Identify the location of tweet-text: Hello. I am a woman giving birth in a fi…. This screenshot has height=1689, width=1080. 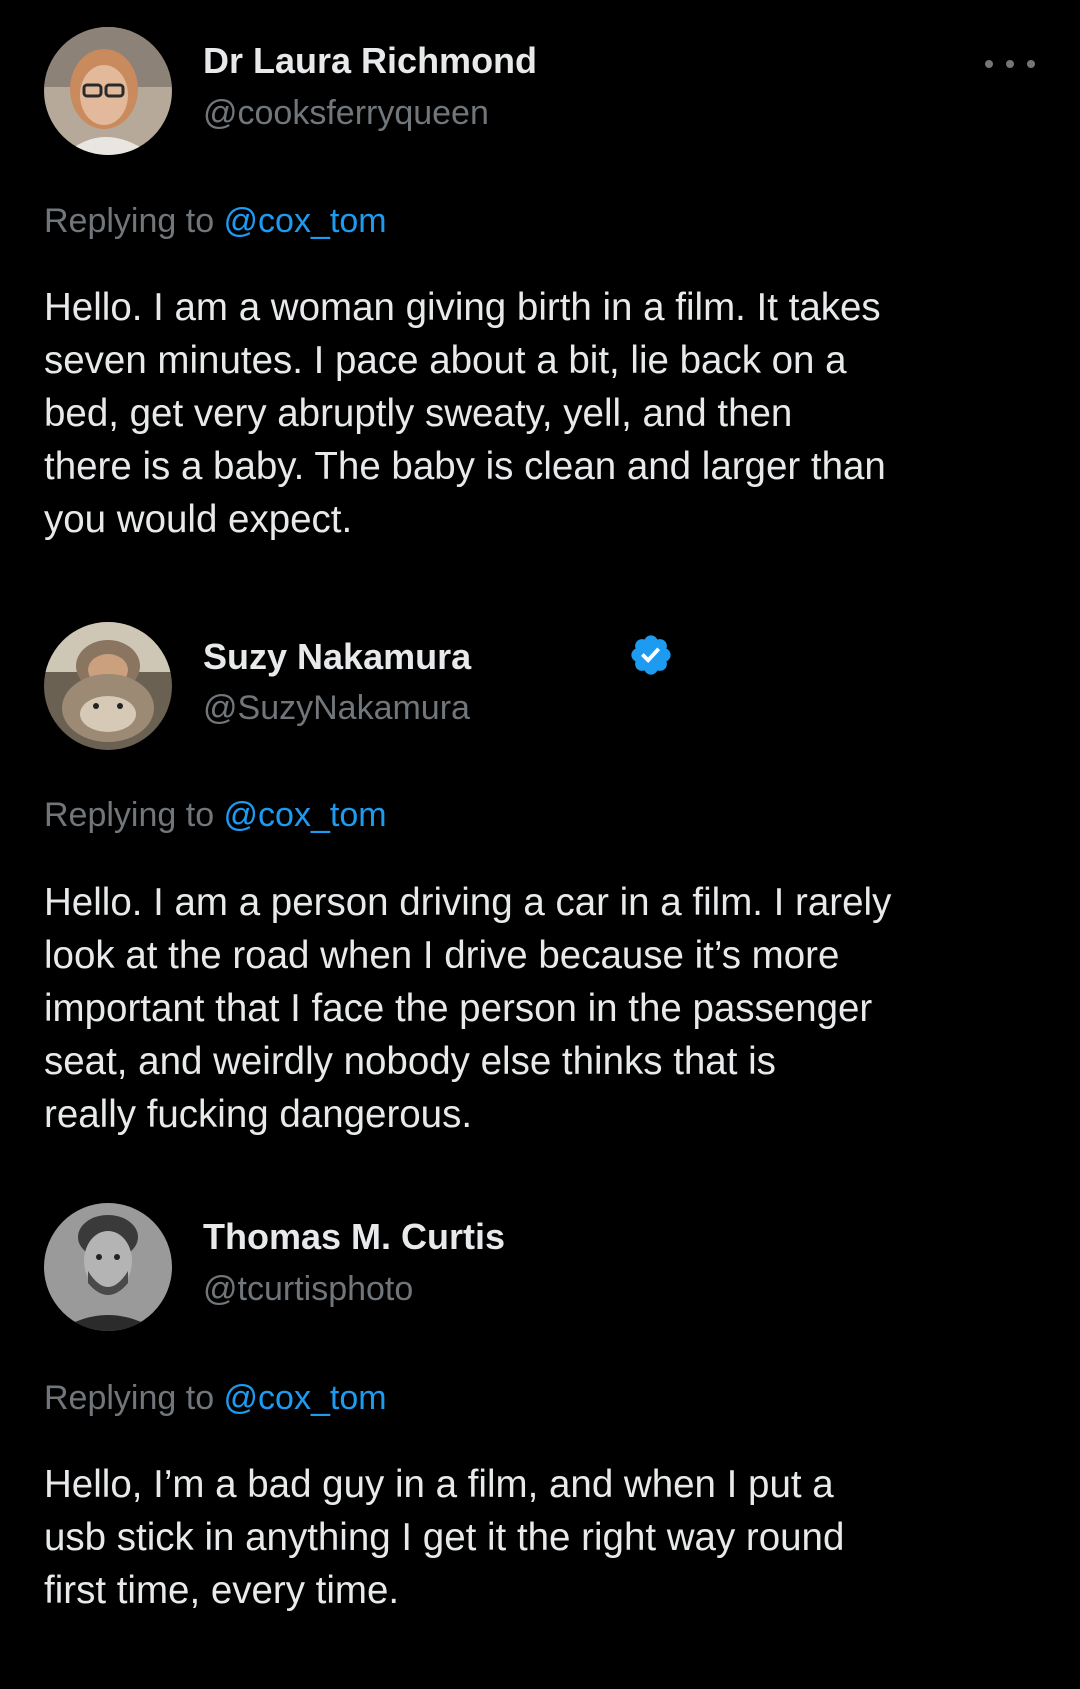
(544, 413).